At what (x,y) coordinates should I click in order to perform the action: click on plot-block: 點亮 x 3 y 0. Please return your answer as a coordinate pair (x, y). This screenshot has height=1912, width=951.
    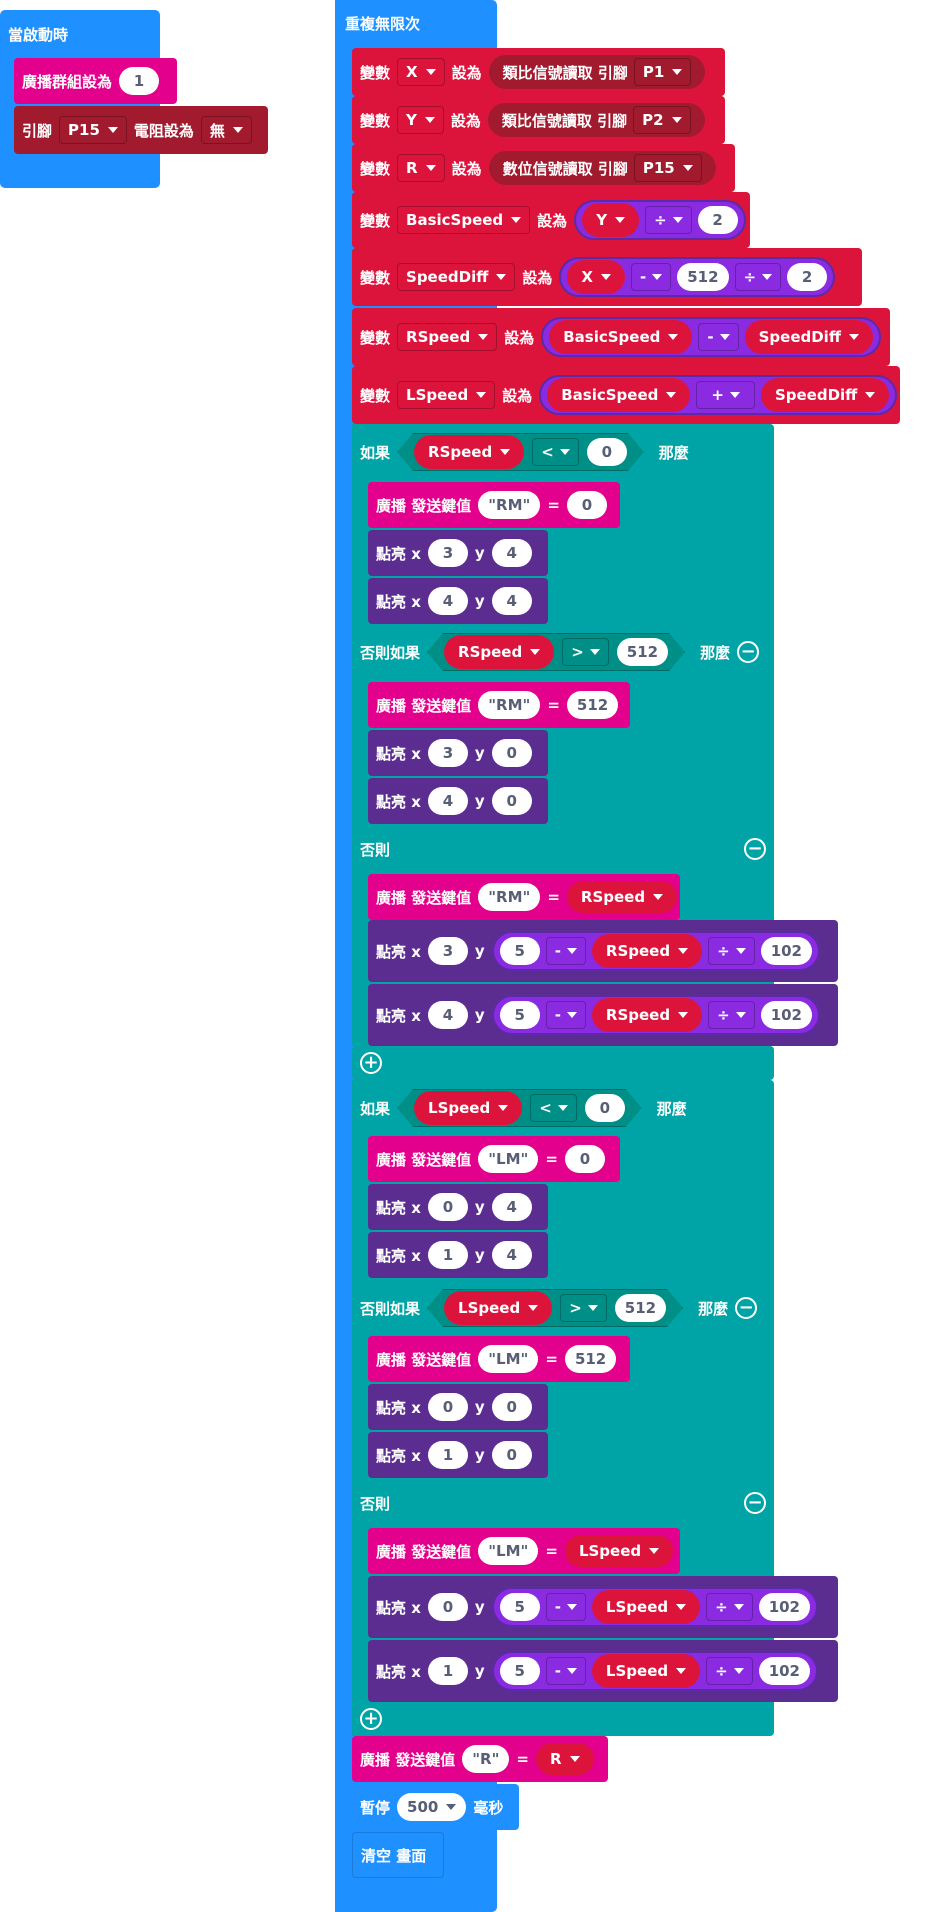
    Looking at the image, I should click on (458, 753).